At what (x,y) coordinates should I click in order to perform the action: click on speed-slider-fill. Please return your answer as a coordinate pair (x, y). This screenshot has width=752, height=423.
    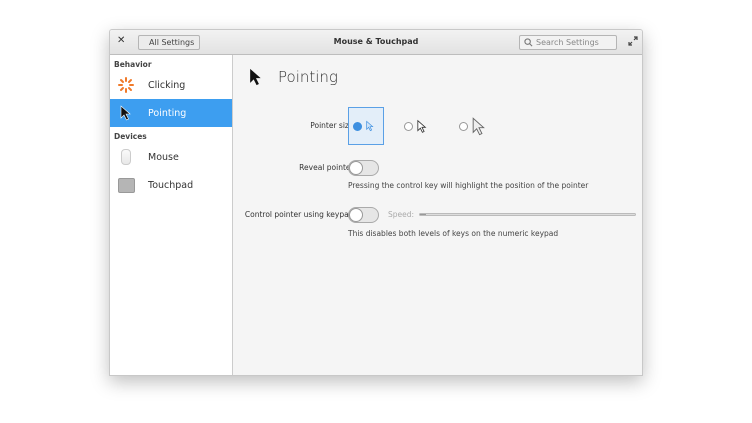
    Looking at the image, I should click on (423, 214).